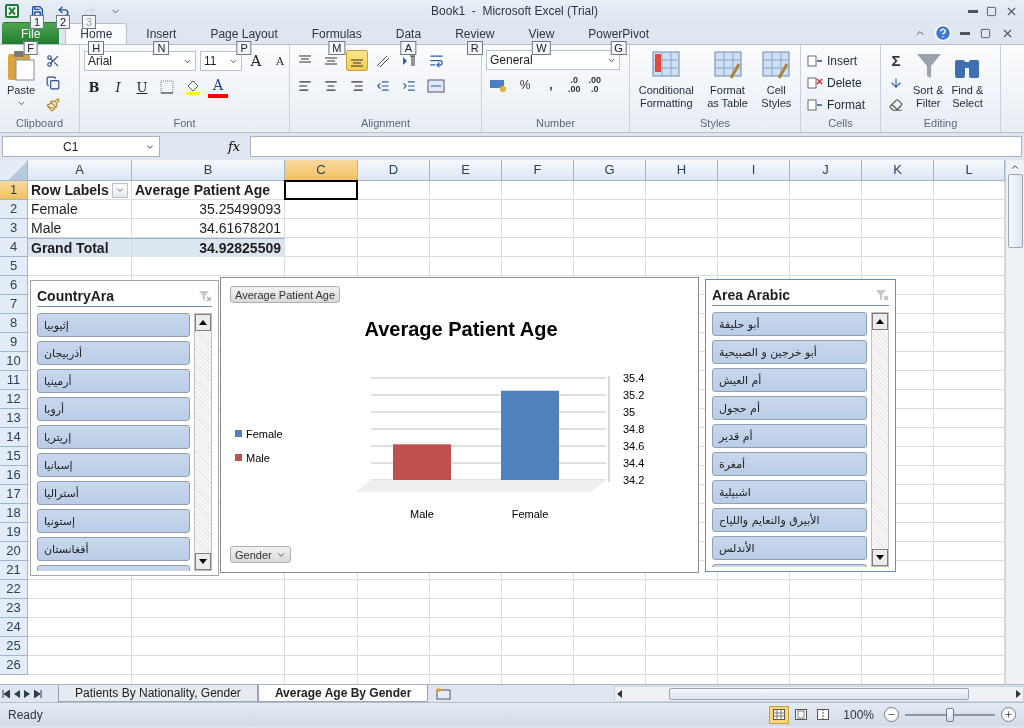 The height and width of the screenshot is (728, 1024). Describe the element at coordinates (891, 714) in the screenshot. I see `zoom-out-button` at that location.